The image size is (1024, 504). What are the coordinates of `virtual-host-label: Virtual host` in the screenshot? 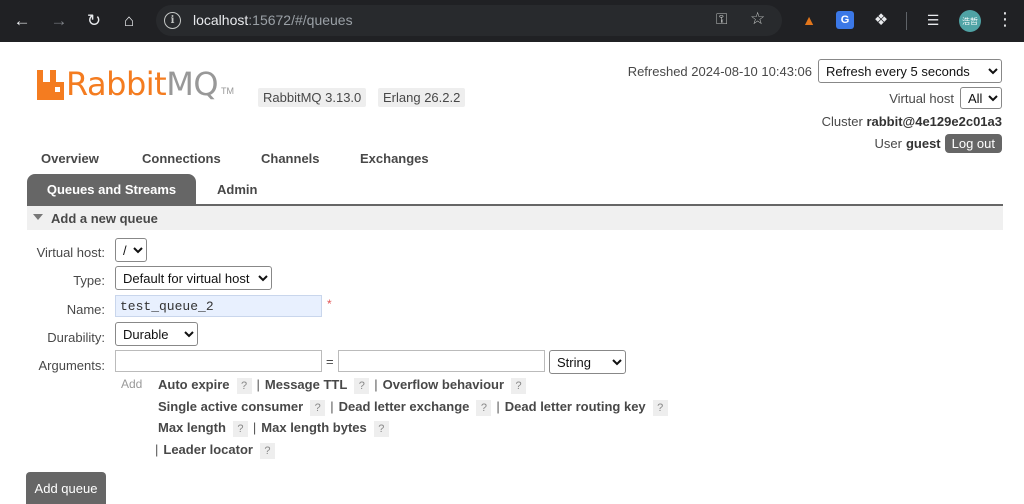 It's located at (921, 98).